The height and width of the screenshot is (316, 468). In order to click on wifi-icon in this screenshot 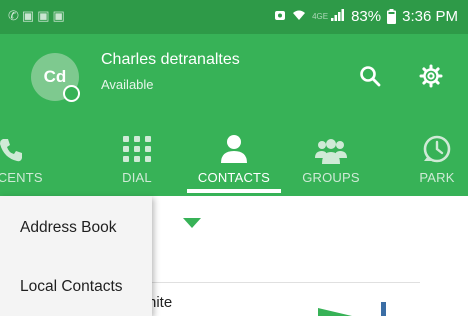, I will do `click(299, 16)`.